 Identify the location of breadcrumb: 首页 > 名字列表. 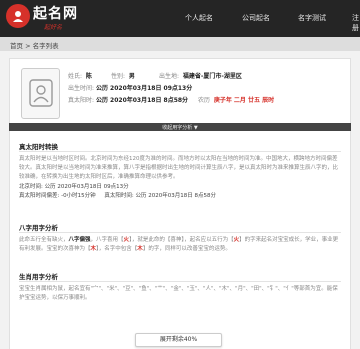
(34, 45).